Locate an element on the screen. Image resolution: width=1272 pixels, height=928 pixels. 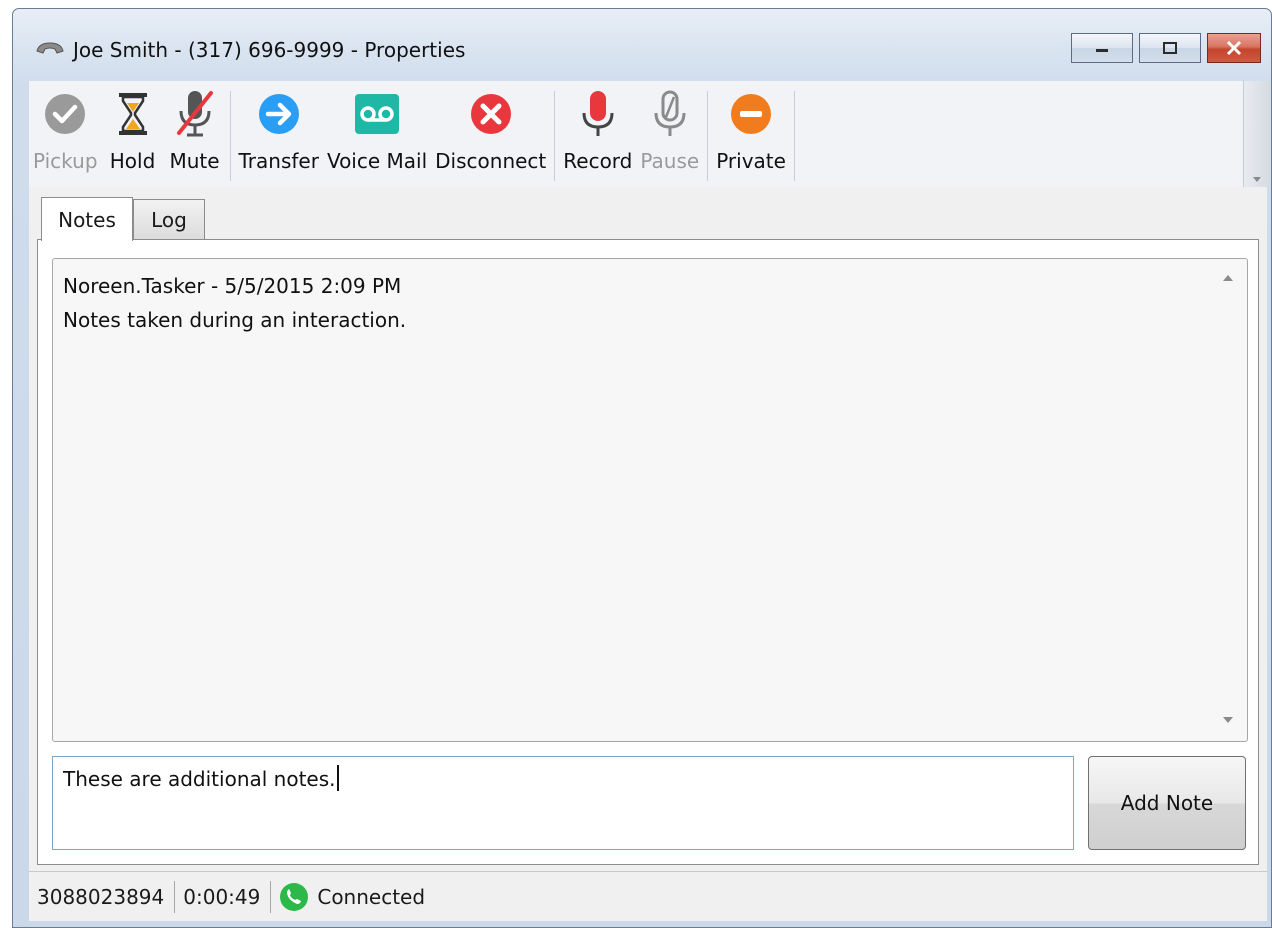
call-number: 3088023894 is located at coordinates (101, 897).